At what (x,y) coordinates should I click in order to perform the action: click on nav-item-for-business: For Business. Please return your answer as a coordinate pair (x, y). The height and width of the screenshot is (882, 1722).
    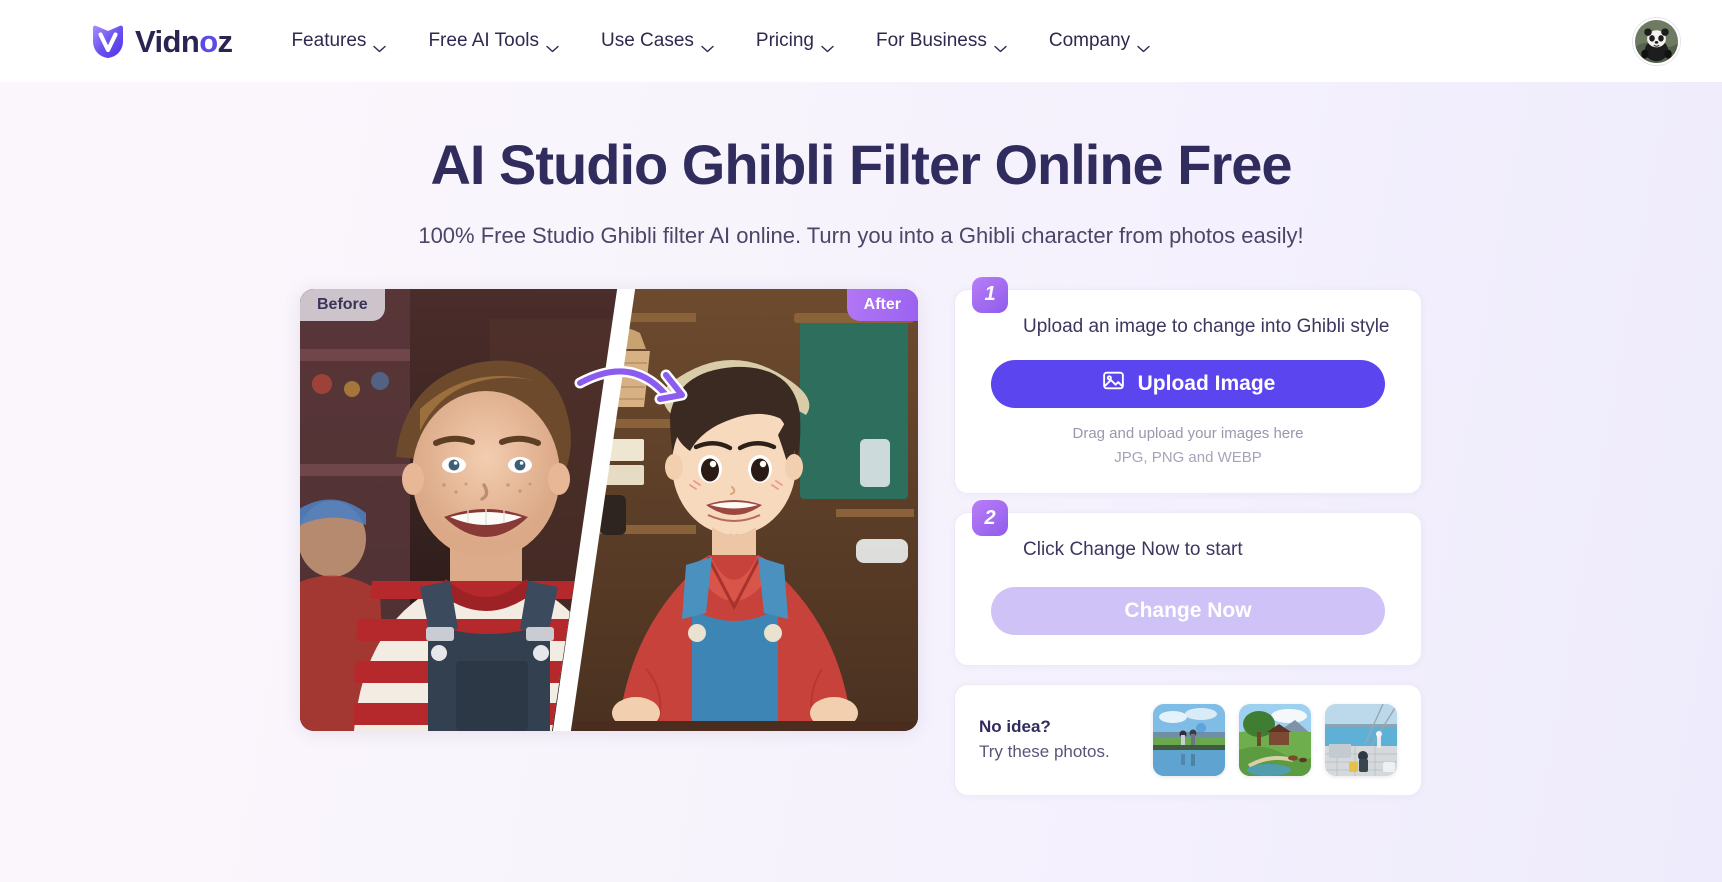
    Looking at the image, I should click on (941, 41).